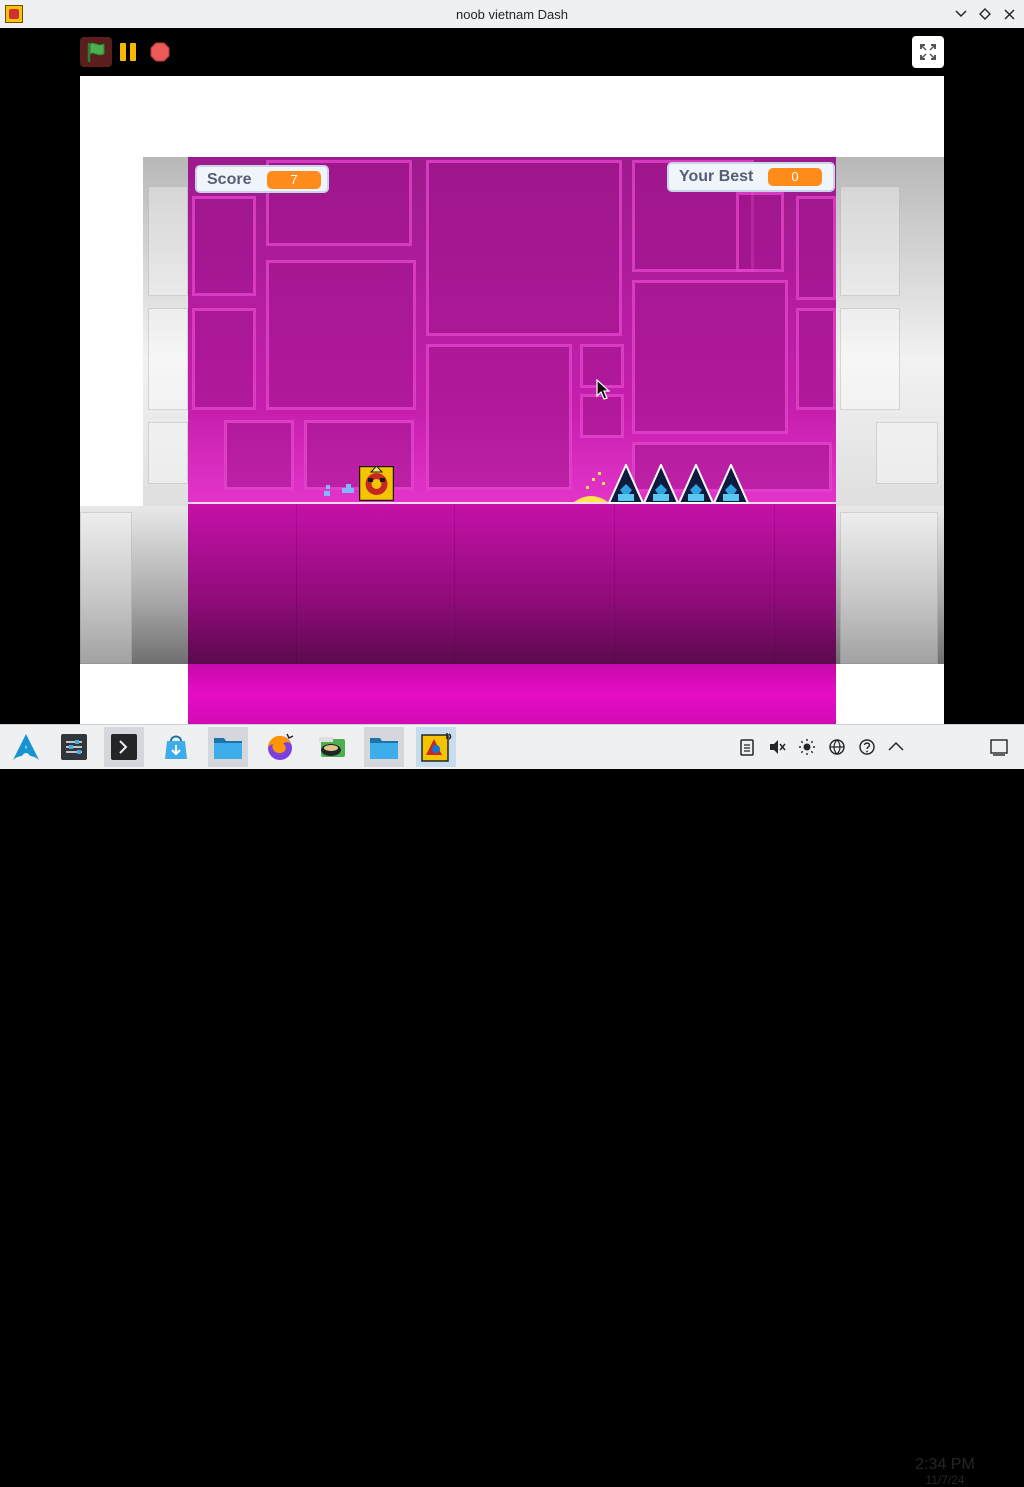  What do you see at coordinates (837, 747) in the screenshot?
I see `network-icon` at bounding box center [837, 747].